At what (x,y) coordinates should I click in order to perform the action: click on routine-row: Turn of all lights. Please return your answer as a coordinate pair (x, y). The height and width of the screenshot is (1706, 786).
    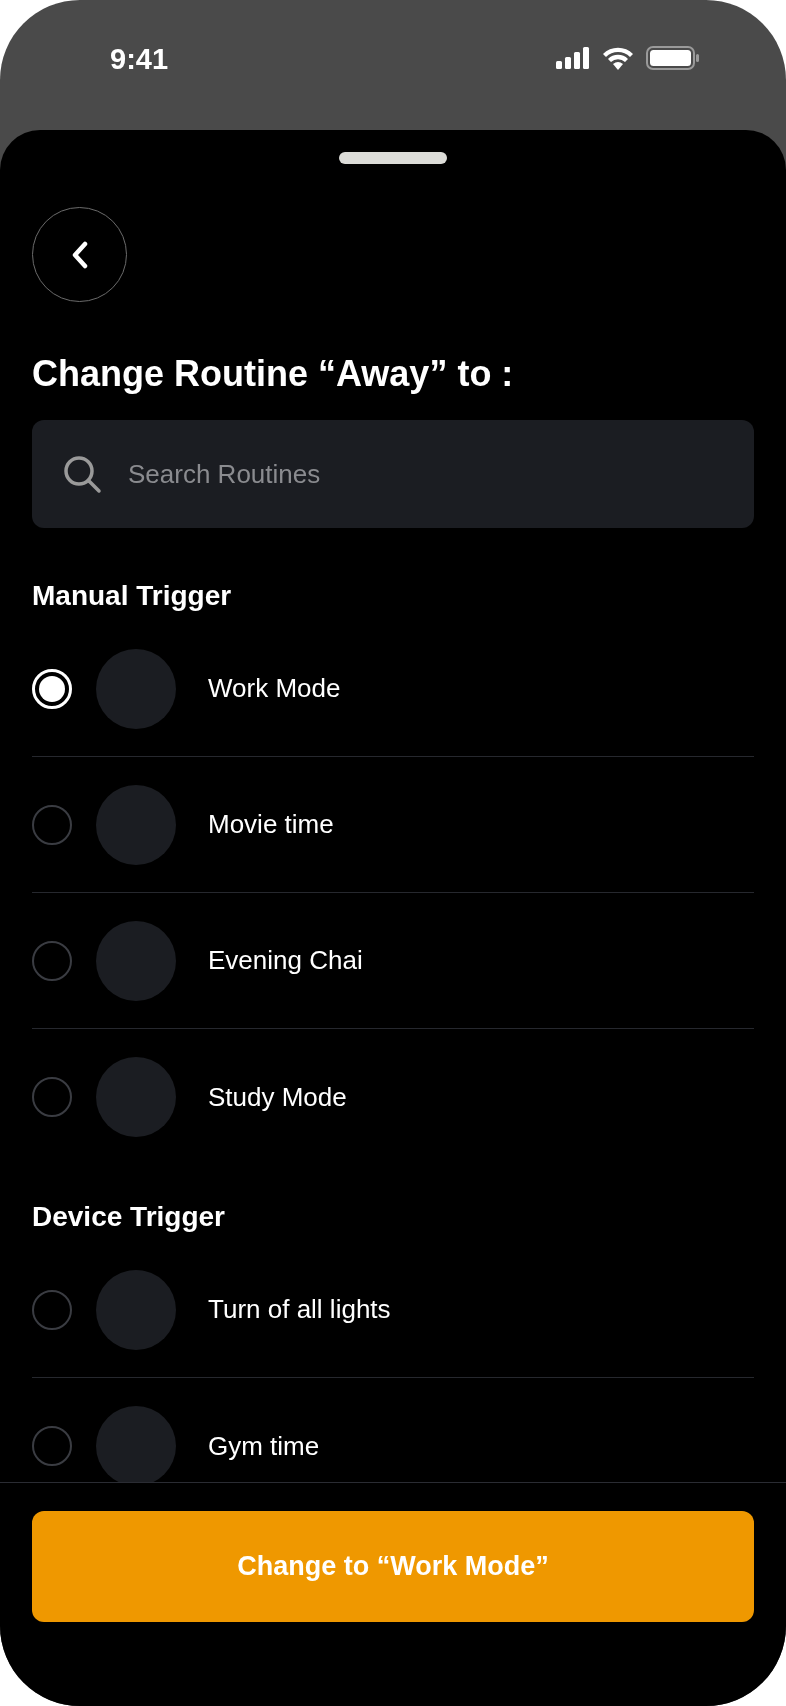
    Looking at the image, I should click on (393, 1310).